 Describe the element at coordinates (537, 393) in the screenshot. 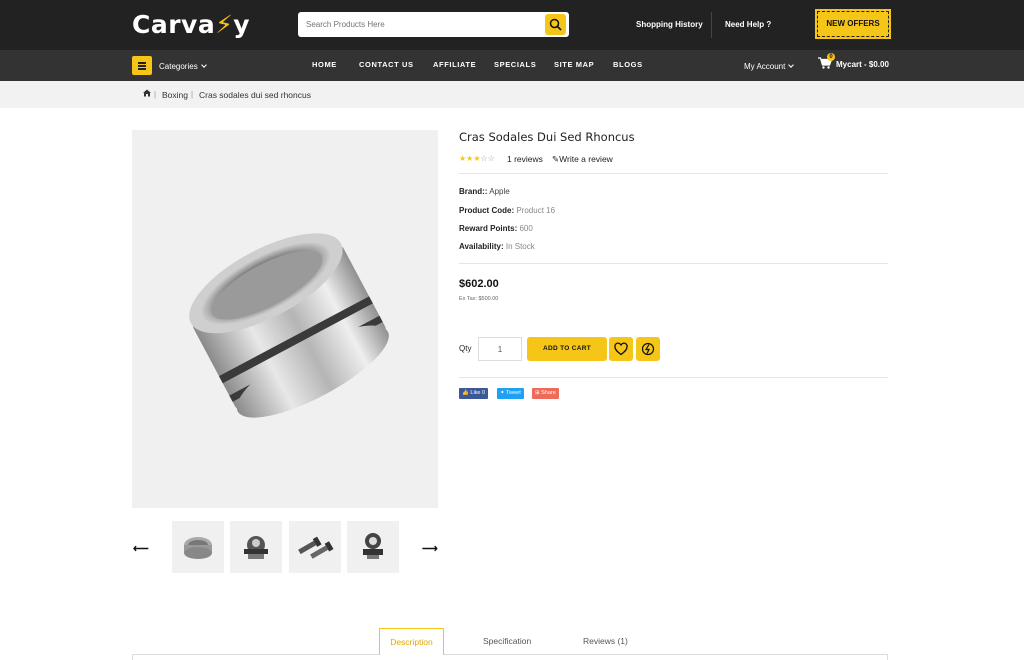

I see `share-icon: ⊞` at that location.